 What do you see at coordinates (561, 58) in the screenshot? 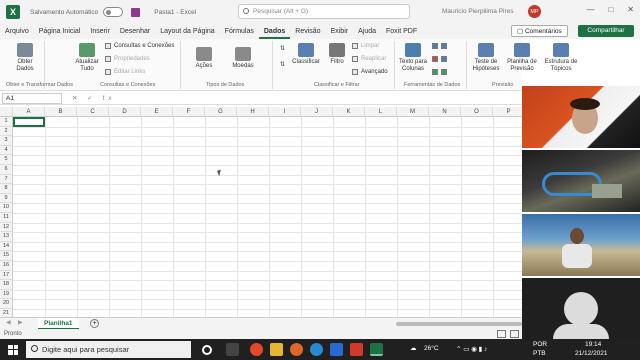
I see `estrutura-topicos-button: Estrutura de Tópicos` at bounding box center [561, 58].